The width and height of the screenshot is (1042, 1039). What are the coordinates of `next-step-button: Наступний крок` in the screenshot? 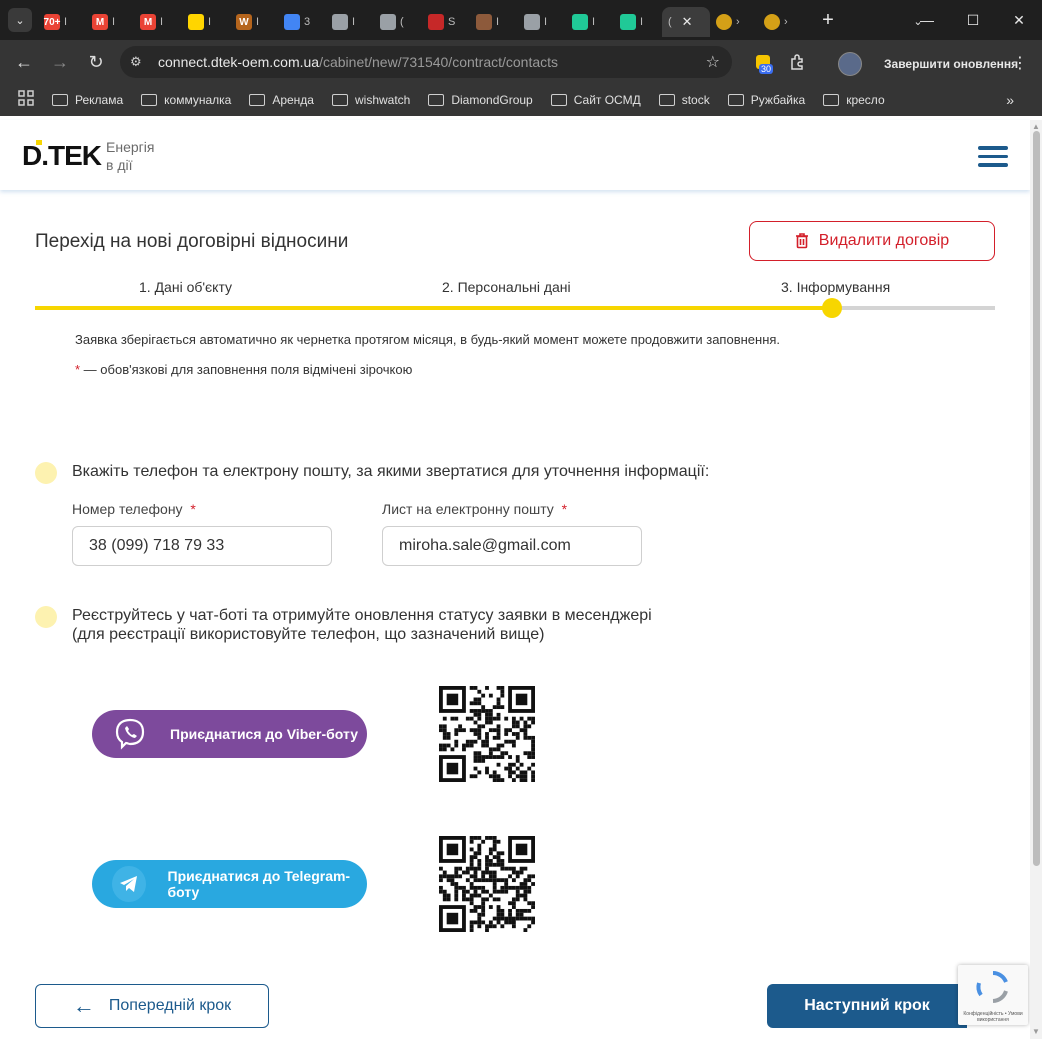 It's located at (867, 1006).